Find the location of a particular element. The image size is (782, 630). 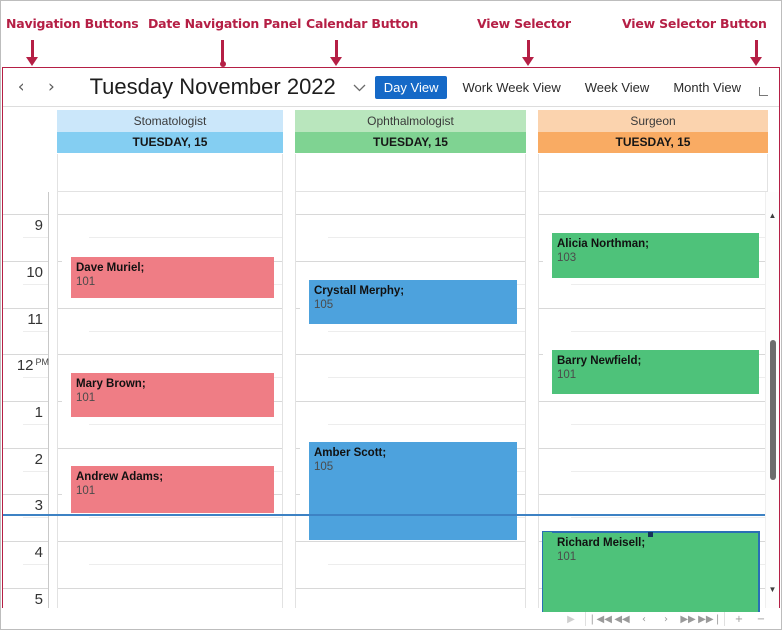

appointment: Crystall Merphy; 105 is located at coordinates (408, 302).